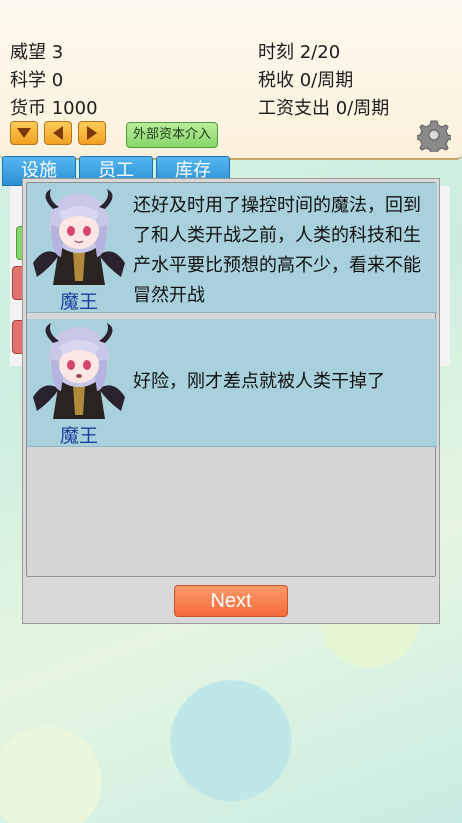 Image resolution: width=462 pixels, height=823 pixels. I want to click on dialog-message: 魔王 好险，刚才差点就被人类干掉了, so click(232, 383).